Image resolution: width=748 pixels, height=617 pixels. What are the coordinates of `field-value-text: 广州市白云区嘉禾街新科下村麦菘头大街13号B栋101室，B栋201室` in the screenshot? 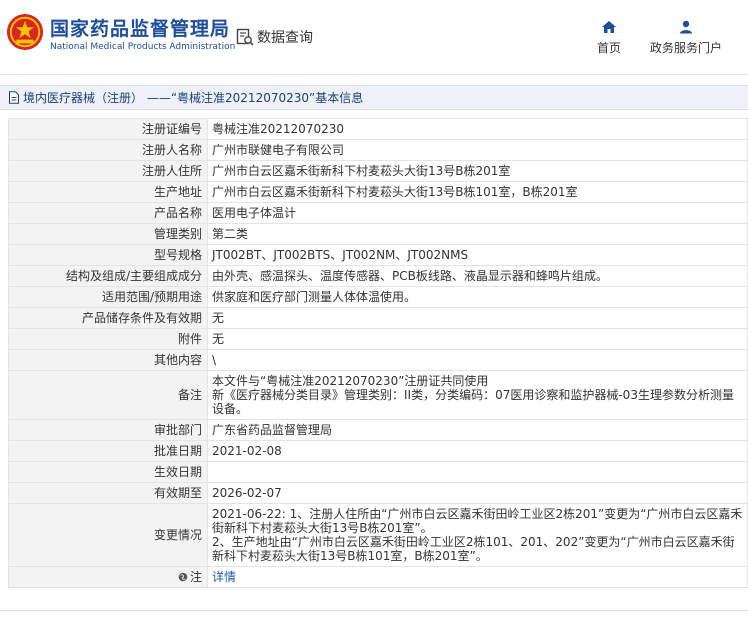 It's located at (395, 192).